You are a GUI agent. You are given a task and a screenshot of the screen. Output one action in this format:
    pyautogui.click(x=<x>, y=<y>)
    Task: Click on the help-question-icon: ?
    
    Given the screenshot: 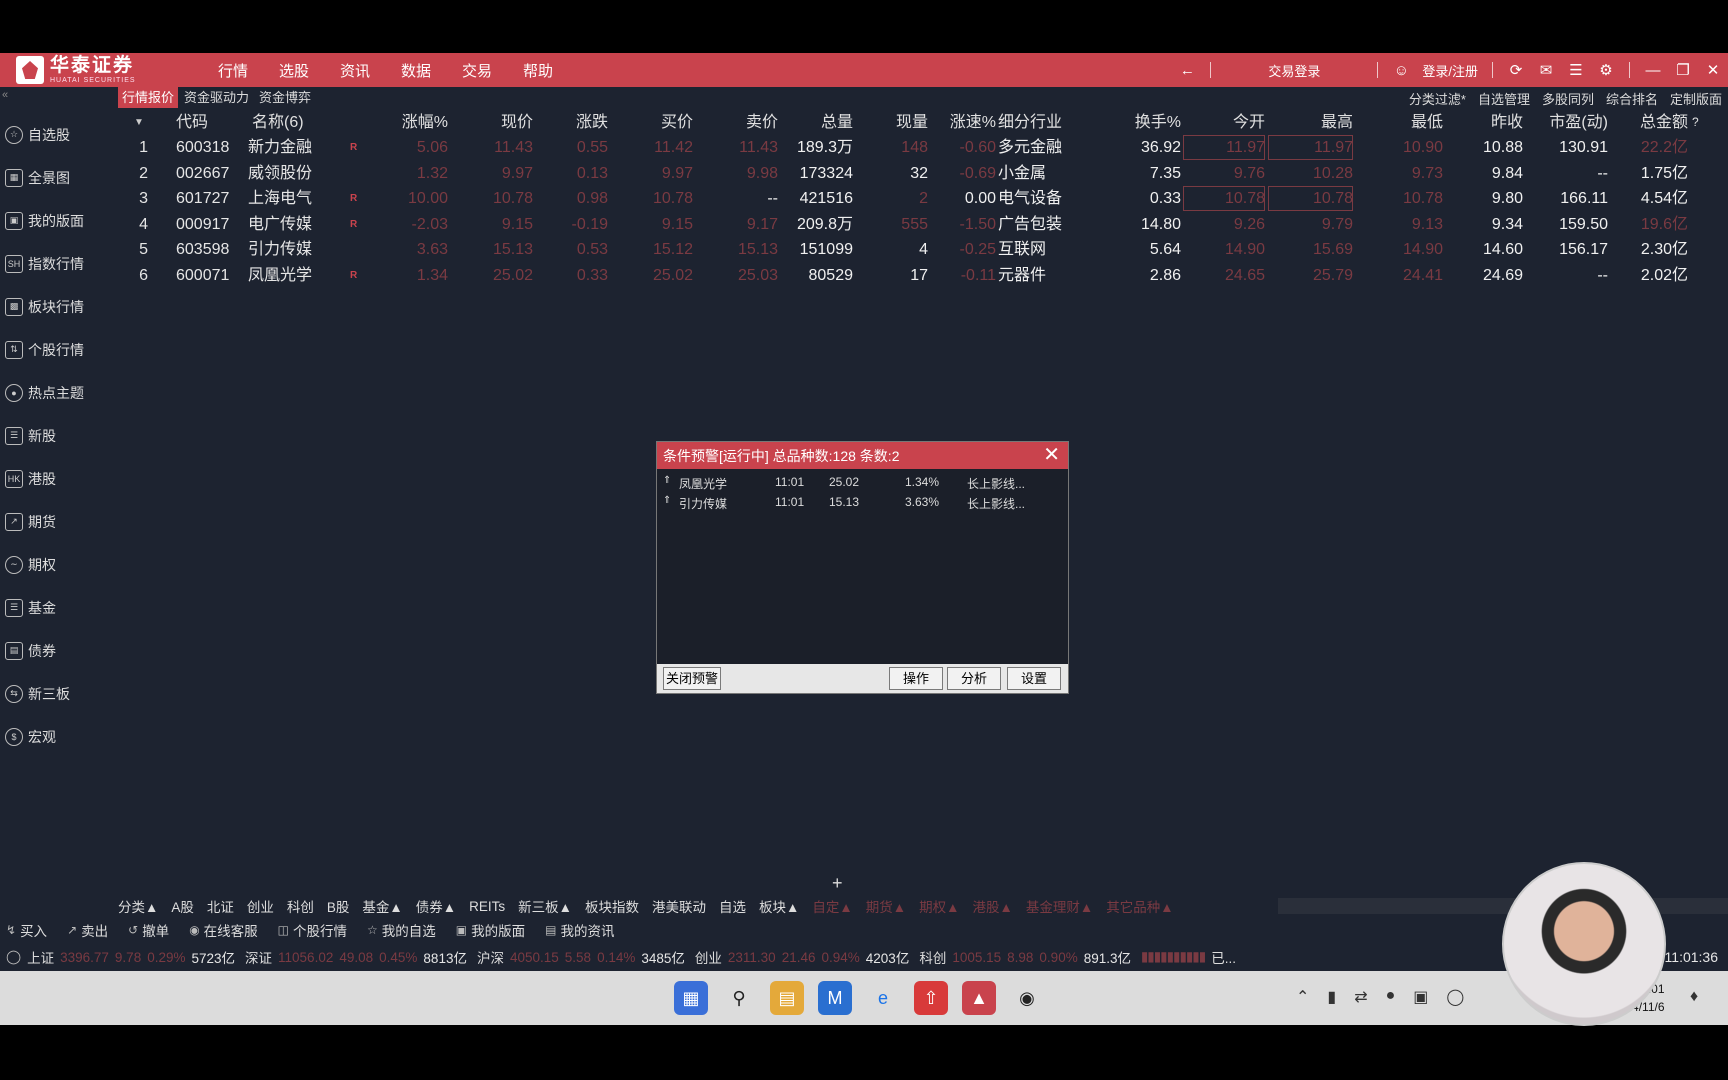 What is the action you would take?
    pyautogui.click(x=1699, y=122)
    